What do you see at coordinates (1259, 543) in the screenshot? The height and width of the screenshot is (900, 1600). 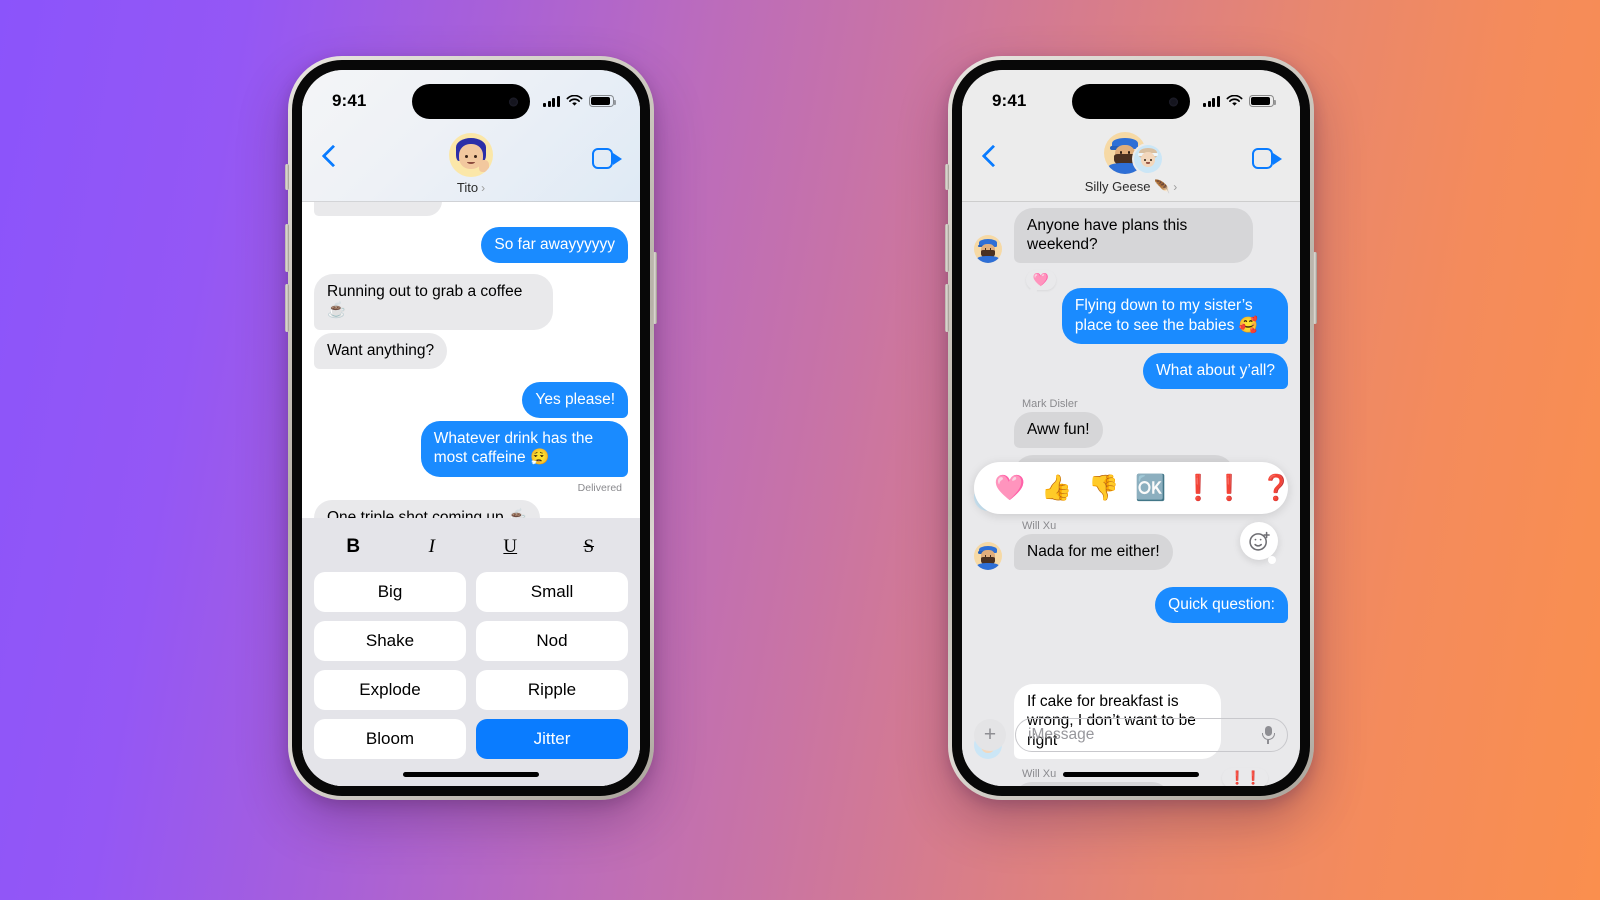 I see `add-emoji-reaction-icon` at bounding box center [1259, 543].